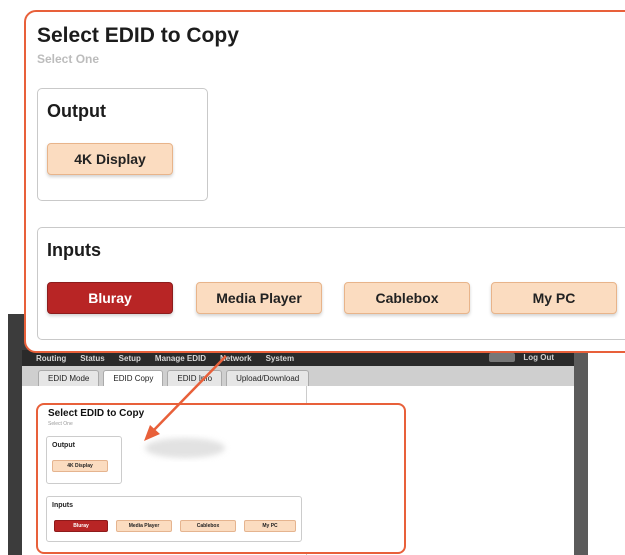 This screenshot has width=625, height=555. I want to click on mini-dialog-subtitle: Select One, so click(60, 424).